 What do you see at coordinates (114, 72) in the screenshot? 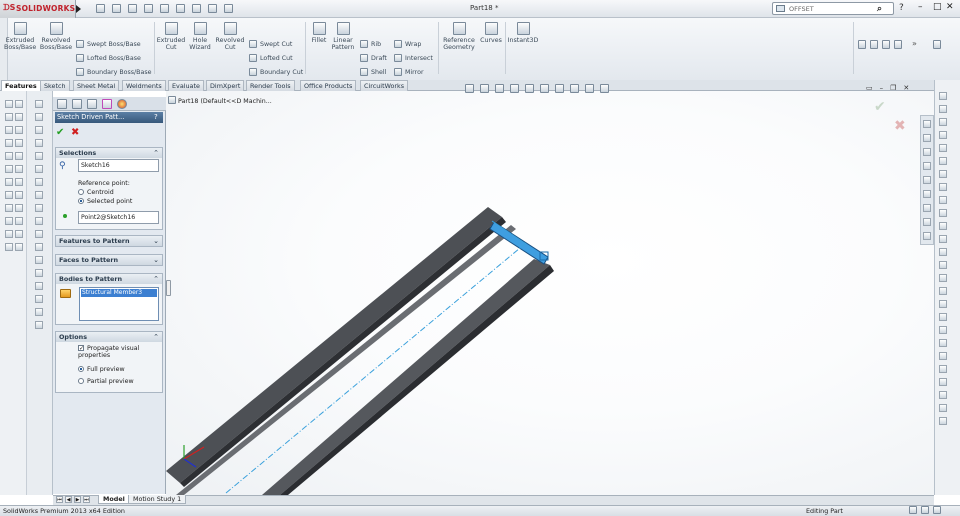
I see `boundary-boss-button: Boundary Boss/Base` at bounding box center [114, 72].